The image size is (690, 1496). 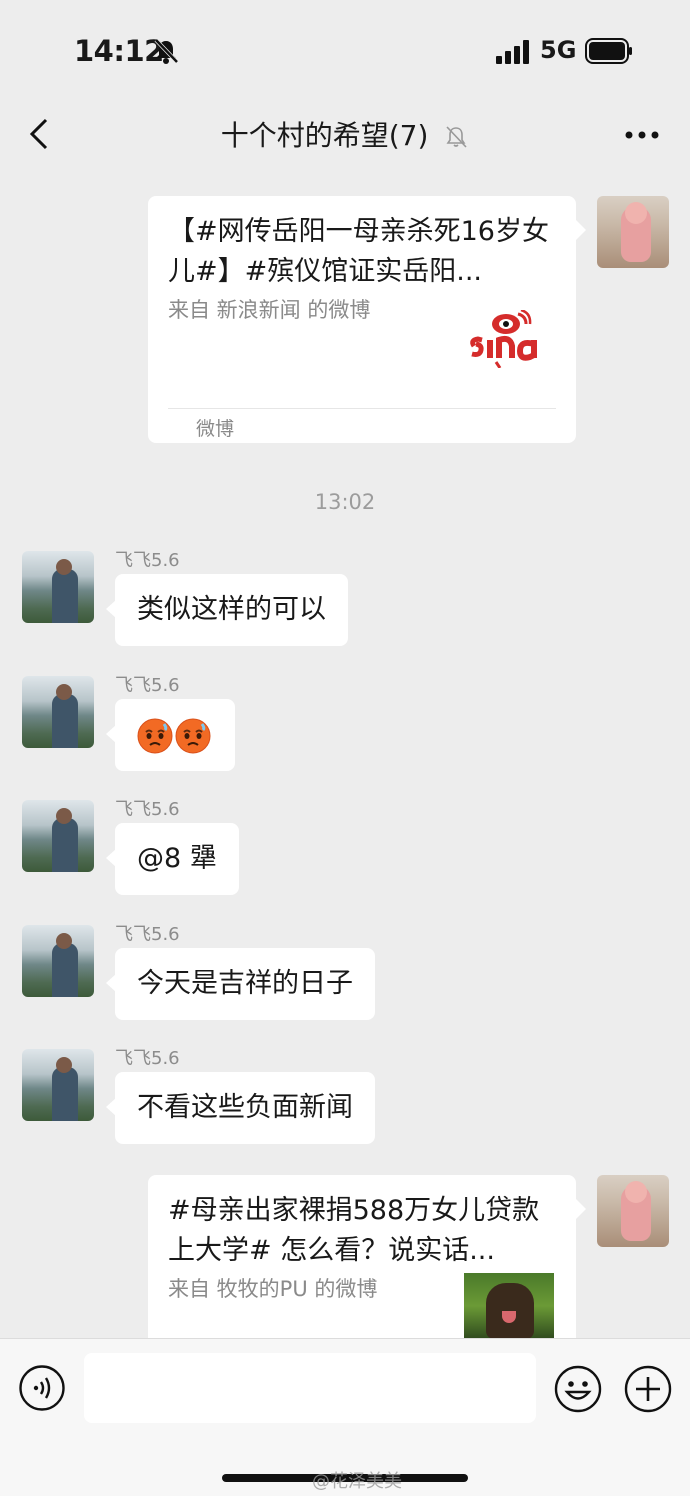 What do you see at coordinates (362, 408) in the screenshot?
I see `card-divider` at bounding box center [362, 408].